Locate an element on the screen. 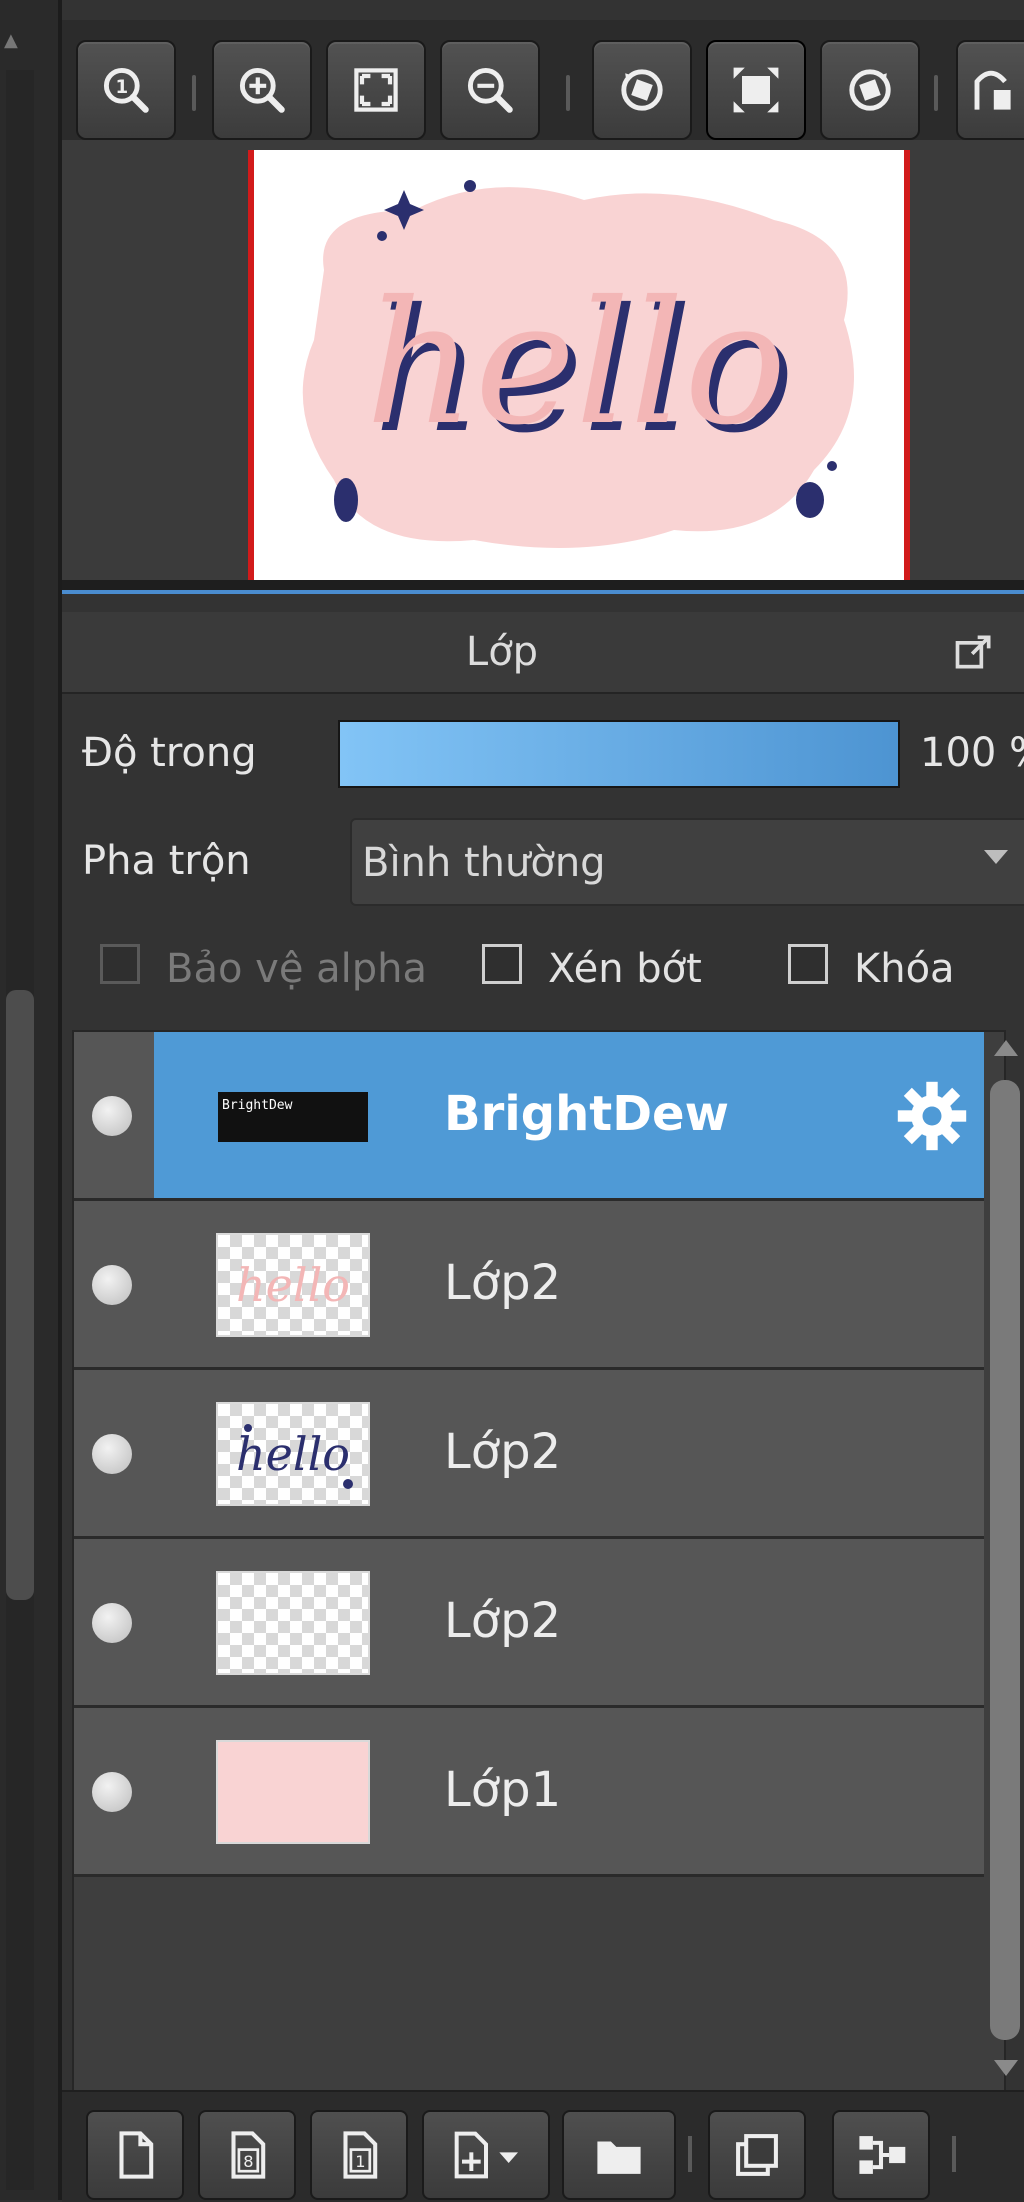  layer-panel-header: Lớp is located at coordinates (543, 653).